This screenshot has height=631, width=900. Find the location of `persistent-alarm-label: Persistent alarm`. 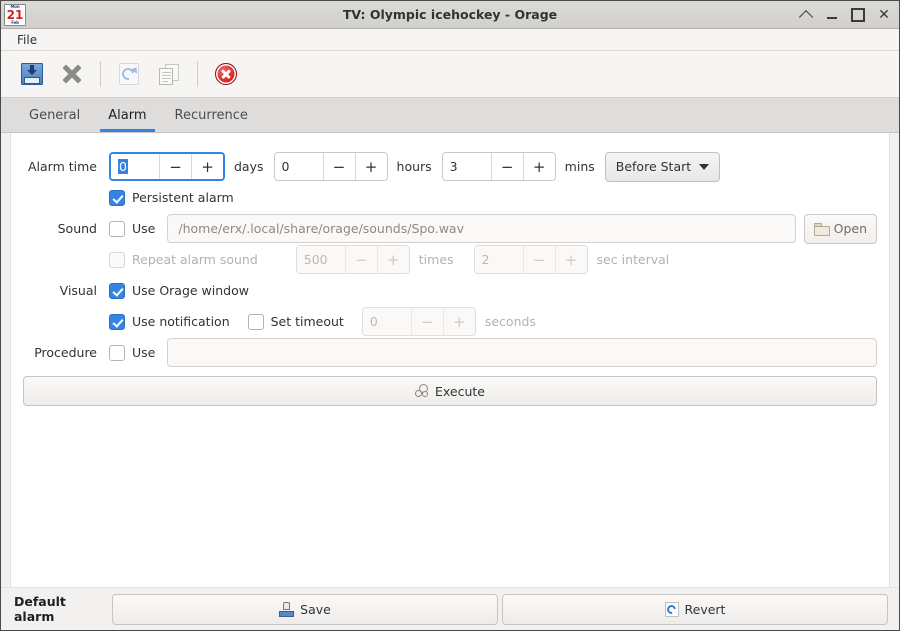

persistent-alarm-label: Persistent alarm is located at coordinates (183, 197).